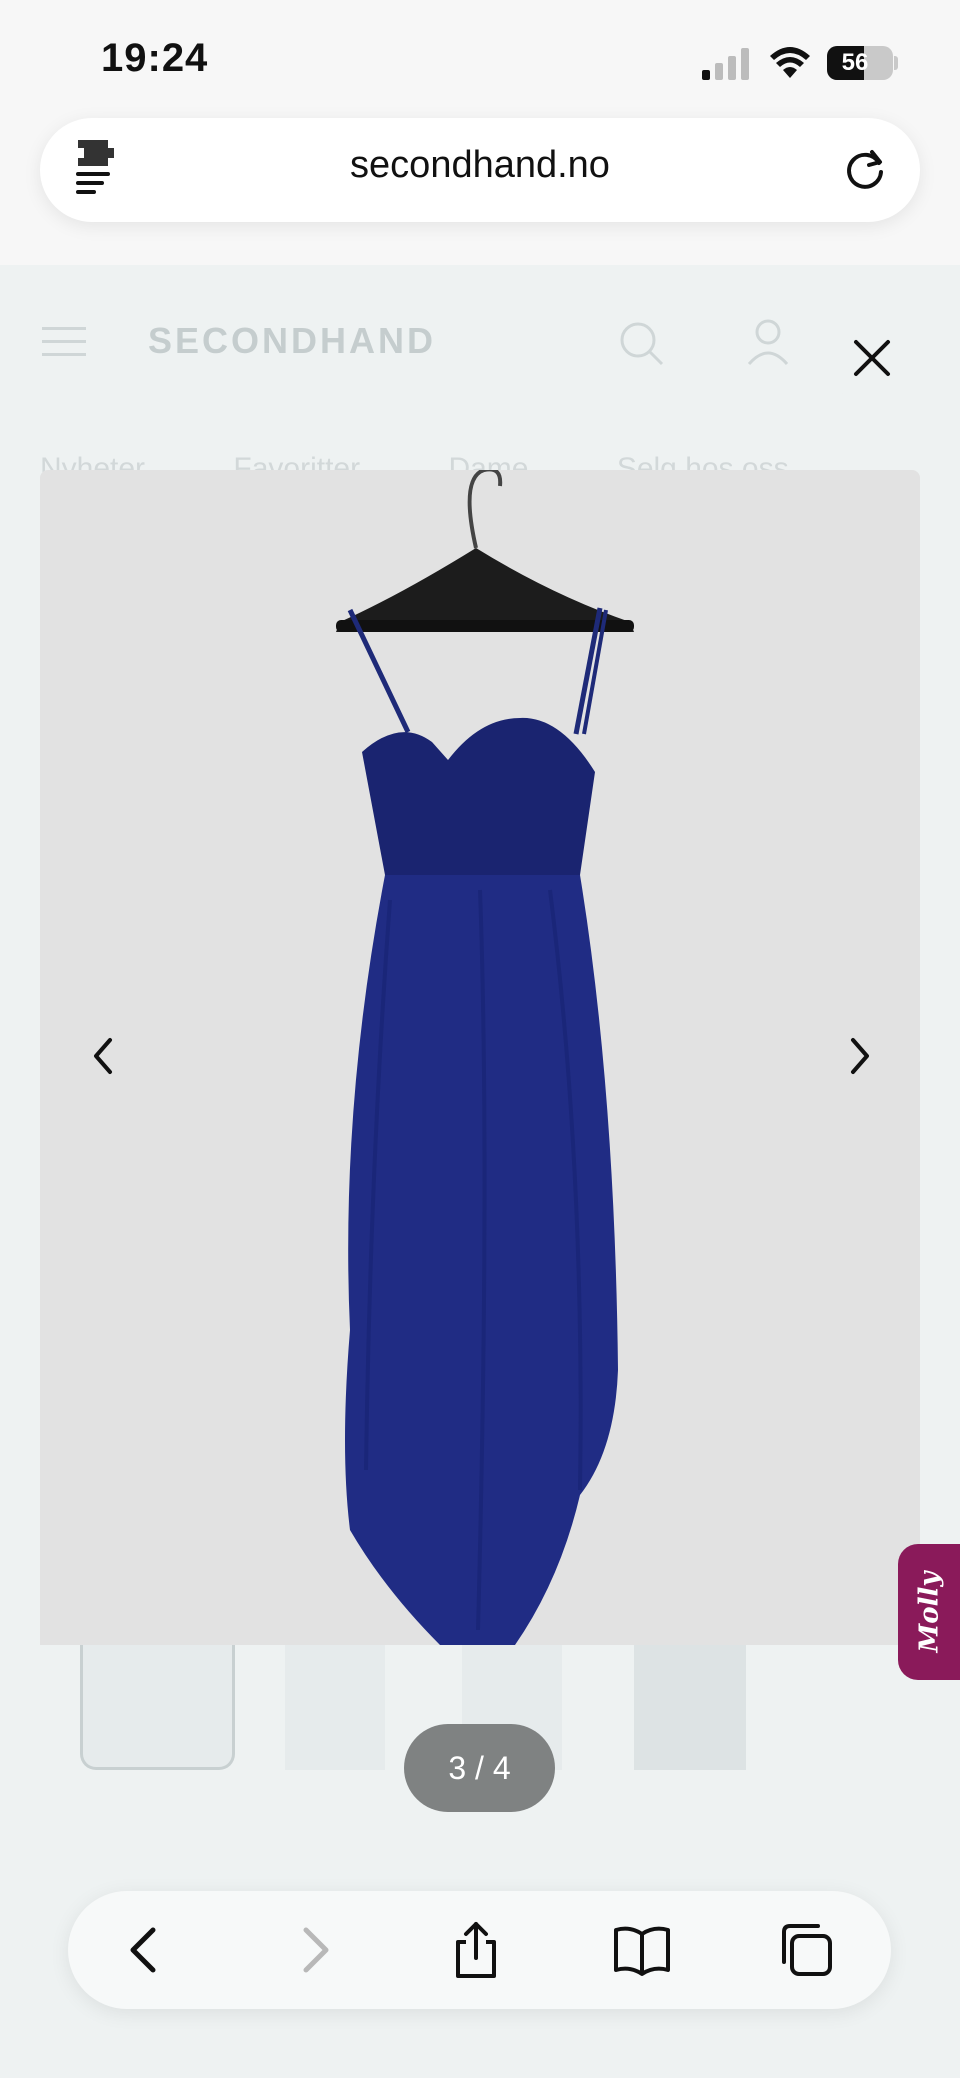 The width and height of the screenshot is (960, 2078). Describe the element at coordinates (64, 341) in the screenshot. I see `menu-icon` at that location.